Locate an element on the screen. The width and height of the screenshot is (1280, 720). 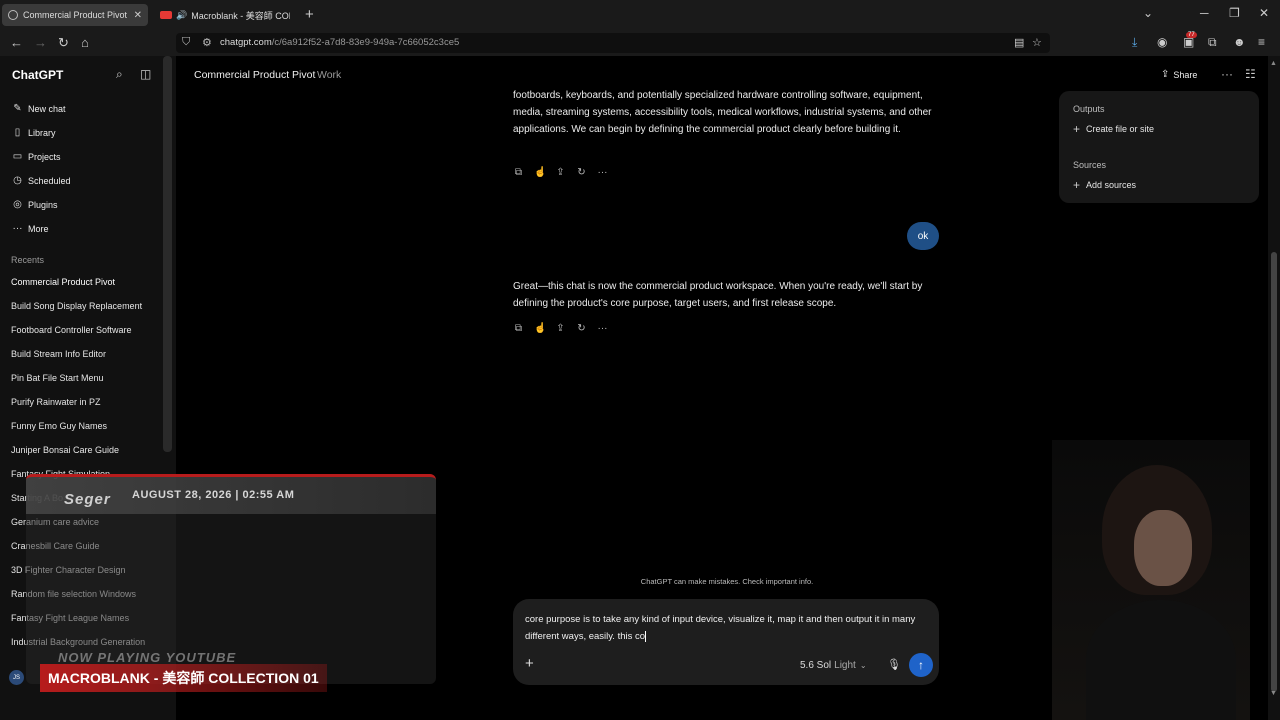
recent-chat-item: Purify Rainwater in PZ is located at coordinates (56, 402).